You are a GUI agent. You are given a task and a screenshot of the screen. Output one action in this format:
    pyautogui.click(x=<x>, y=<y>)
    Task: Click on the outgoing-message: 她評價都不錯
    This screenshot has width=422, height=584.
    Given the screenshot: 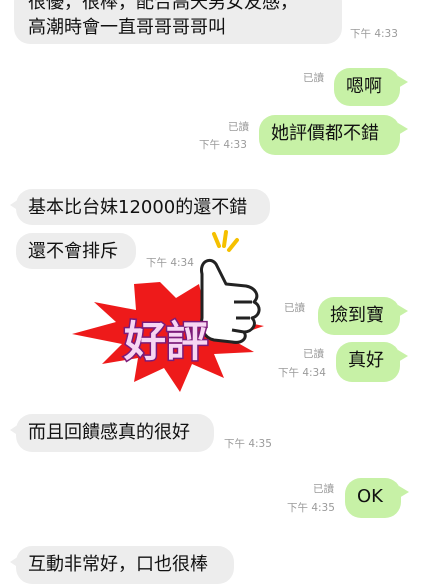 What is the action you would take?
    pyautogui.click(x=333, y=135)
    